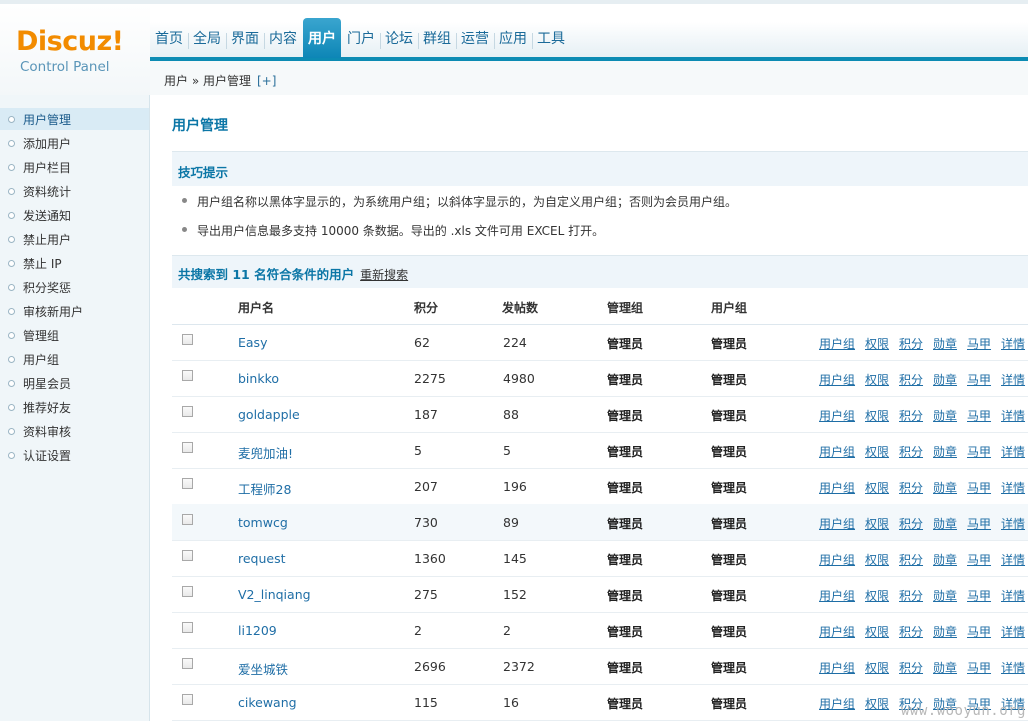 The width and height of the screenshot is (1028, 721). What do you see at coordinates (475, 38) in the screenshot?
I see `nav-tab-8: 运营` at bounding box center [475, 38].